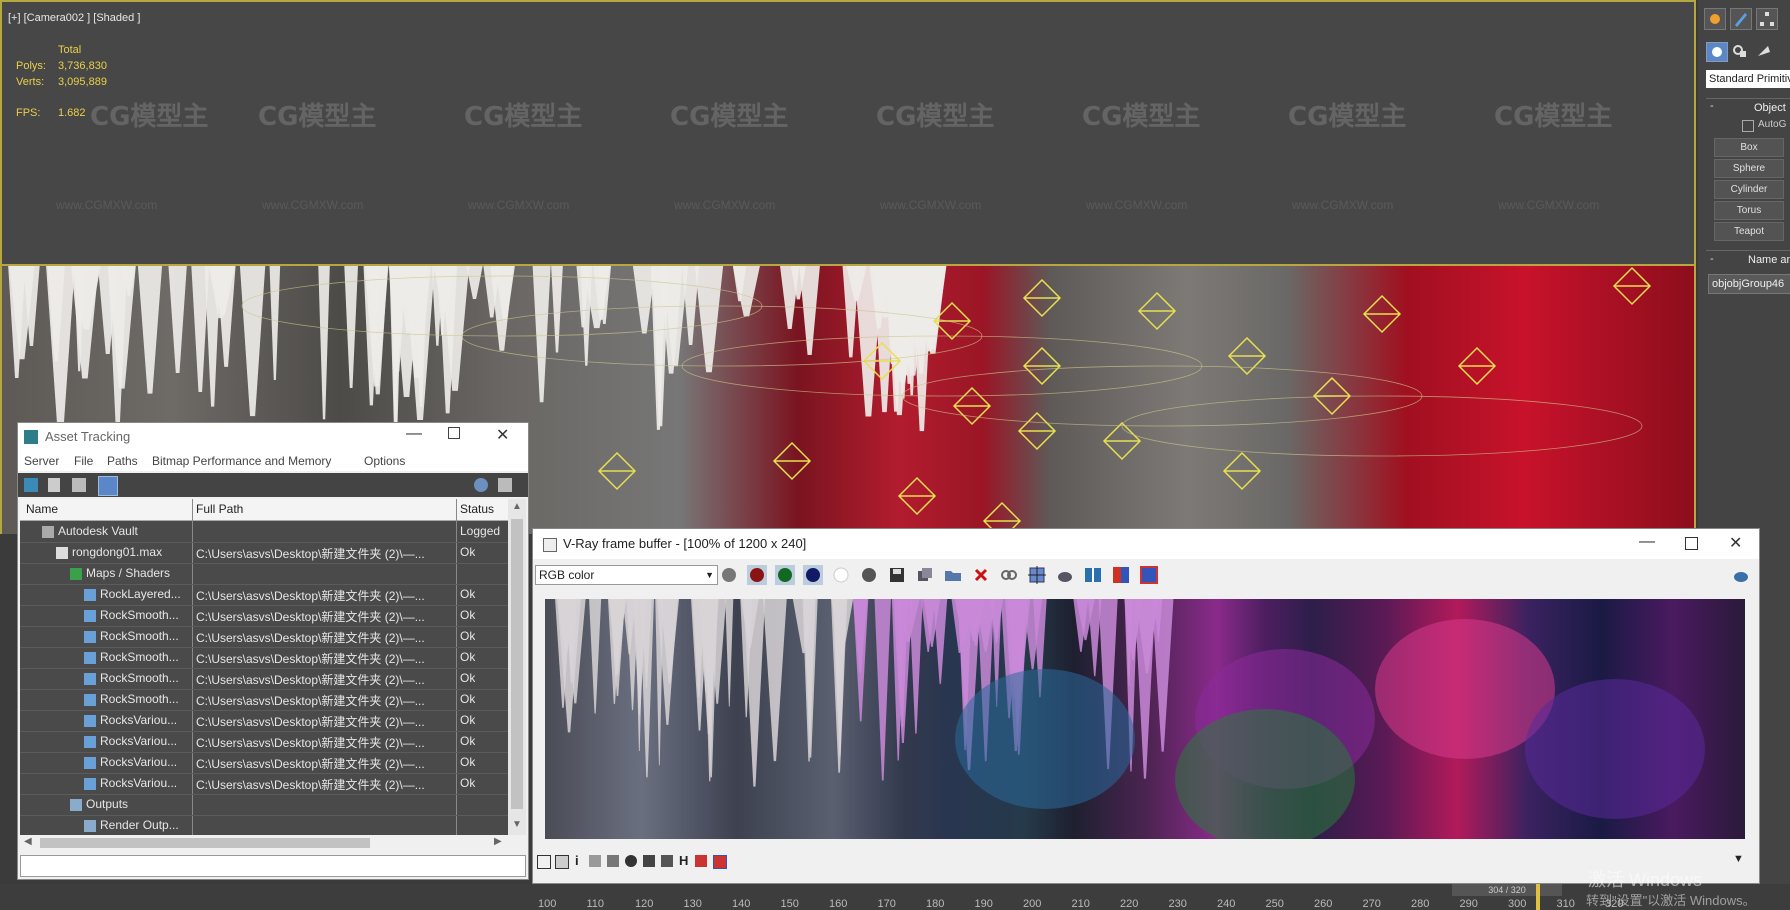 This screenshot has width=1790, height=910. Describe the element at coordinates (897, 575) in the screenshot. I see `save-image-icon` at that location.